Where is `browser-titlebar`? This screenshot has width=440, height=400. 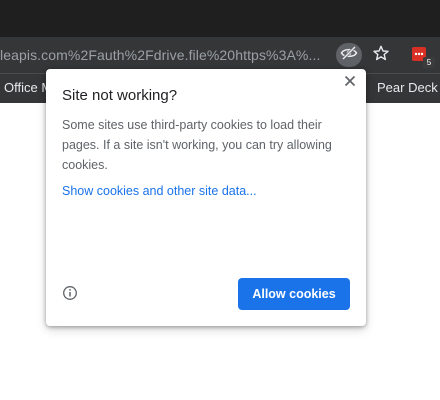 browser-titlebar is located at coordinates (220, 18).